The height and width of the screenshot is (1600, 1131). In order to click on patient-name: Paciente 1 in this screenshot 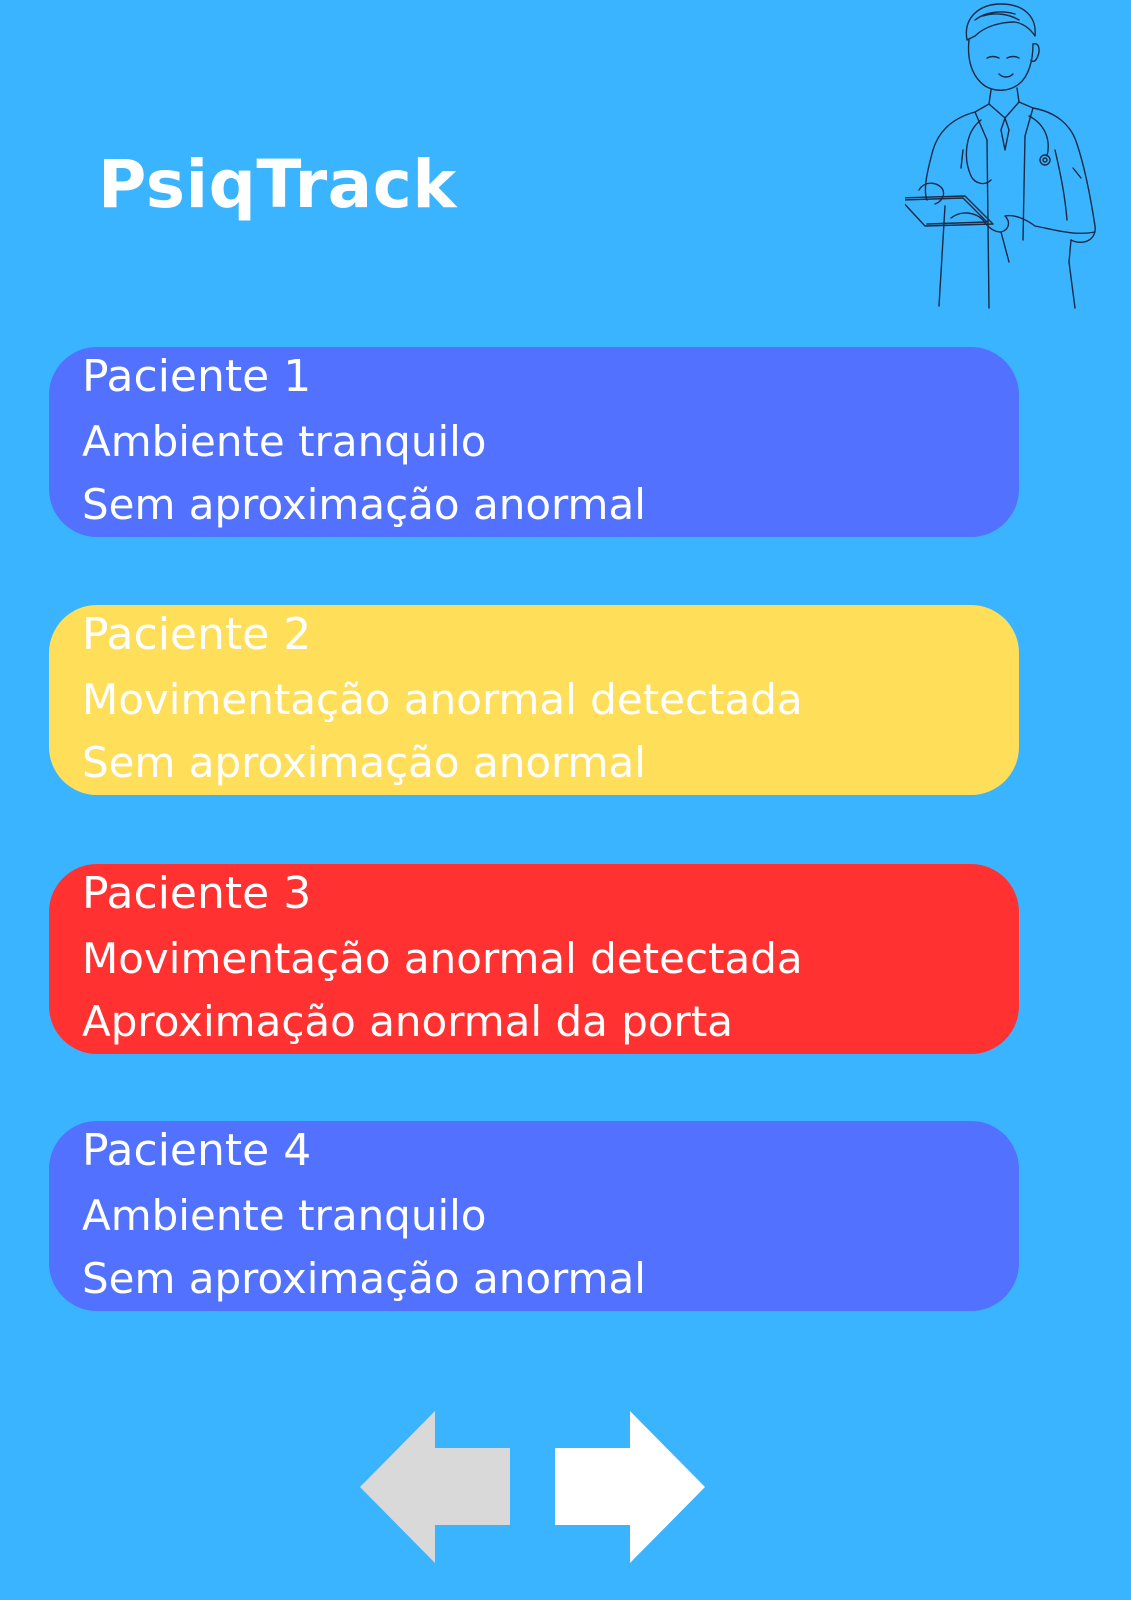, I will do `click(197, 376)`.